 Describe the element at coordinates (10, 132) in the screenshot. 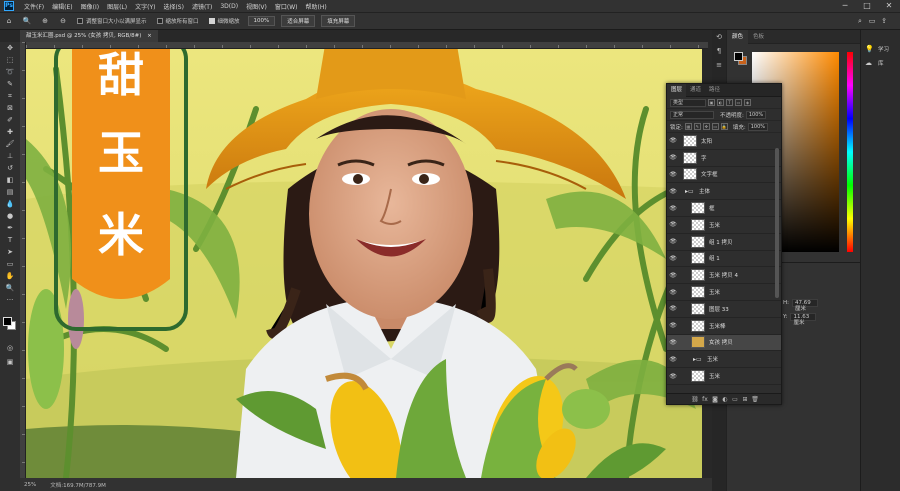

I see `healing-brush-tool-icon: ✚` at that location.